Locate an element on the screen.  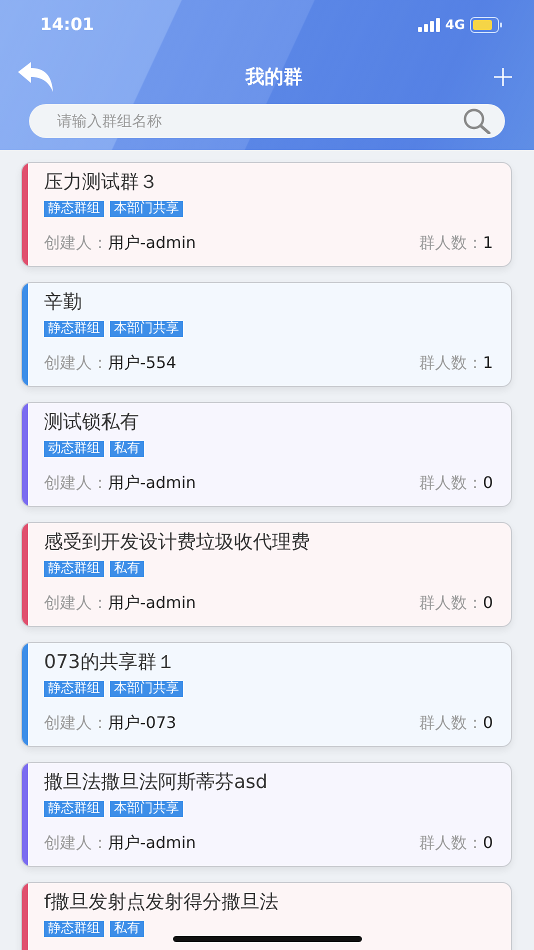
creator-name: 用户-073 is located at coordinates (142, 723).